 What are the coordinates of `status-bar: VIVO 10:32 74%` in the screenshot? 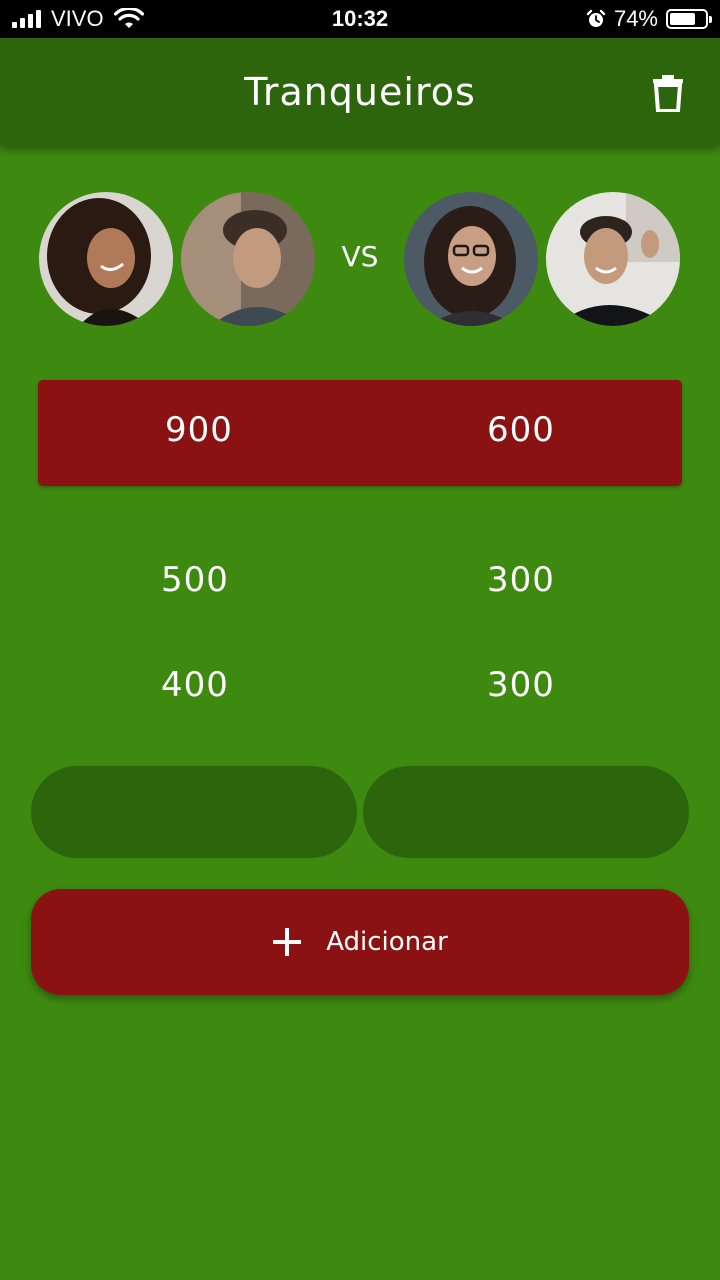 It's located at (360, 19).